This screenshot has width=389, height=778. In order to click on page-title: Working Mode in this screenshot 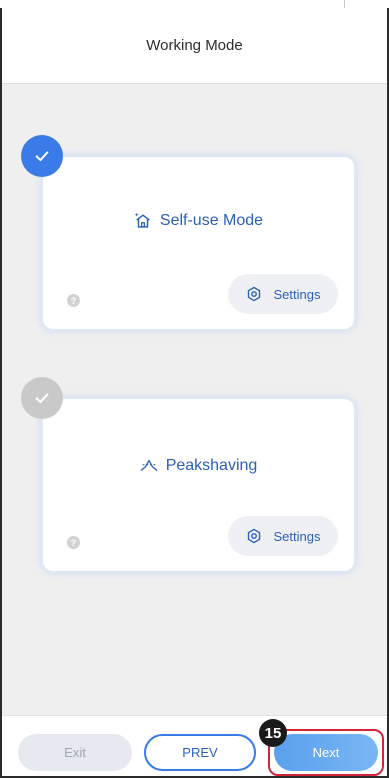, I will do `click(194, 45)`.